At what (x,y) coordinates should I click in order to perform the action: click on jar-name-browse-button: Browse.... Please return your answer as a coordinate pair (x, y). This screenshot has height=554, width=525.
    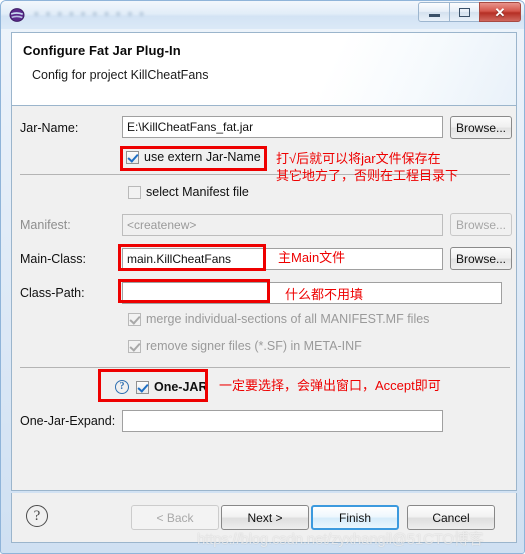
    Looking at the image, I should click on (481, 127).